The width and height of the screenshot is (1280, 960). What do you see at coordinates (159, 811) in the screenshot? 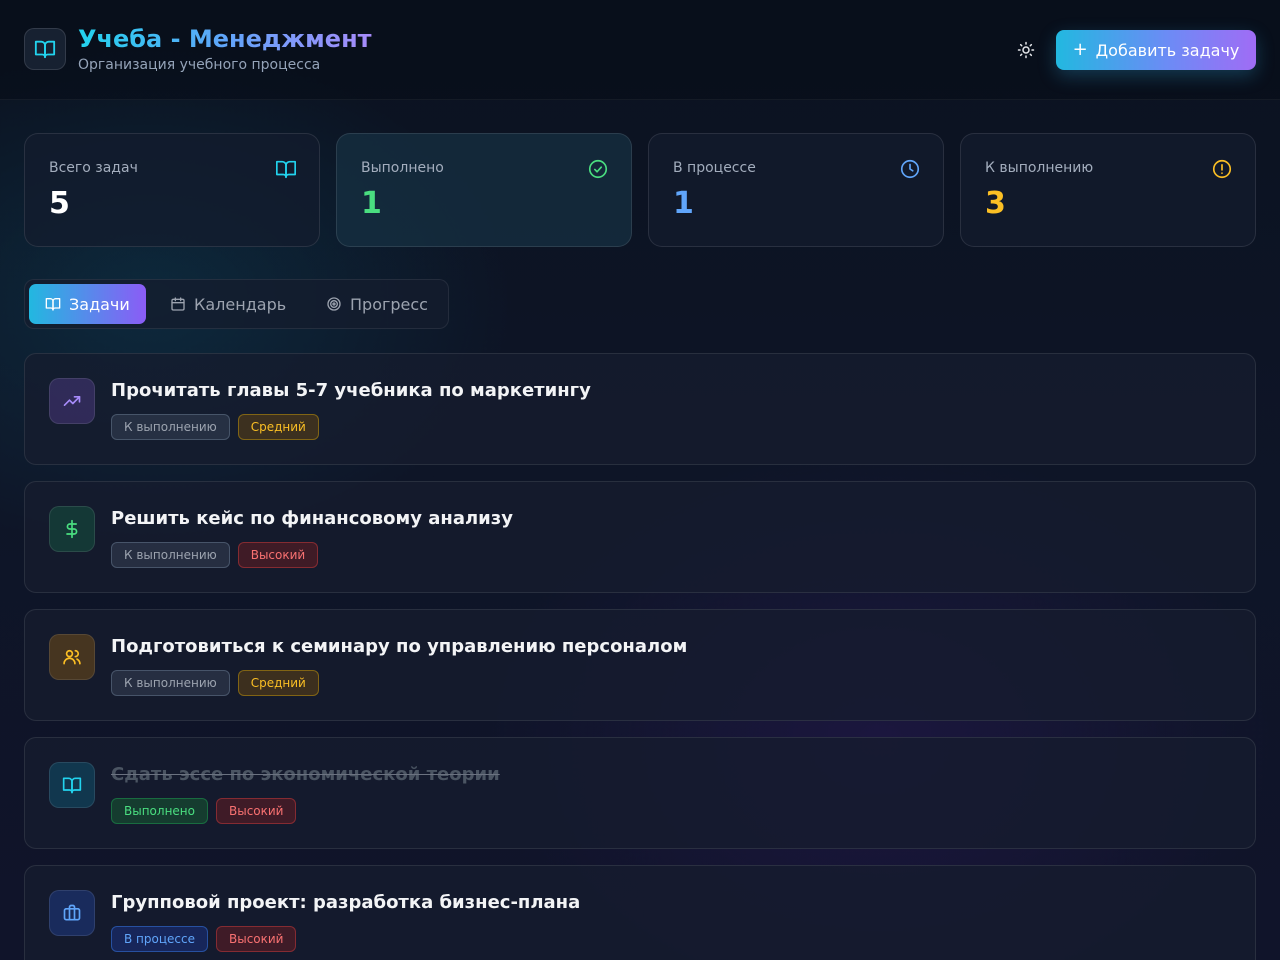
I see `status-badge: Выполнено` at bounding box center [159, 811].